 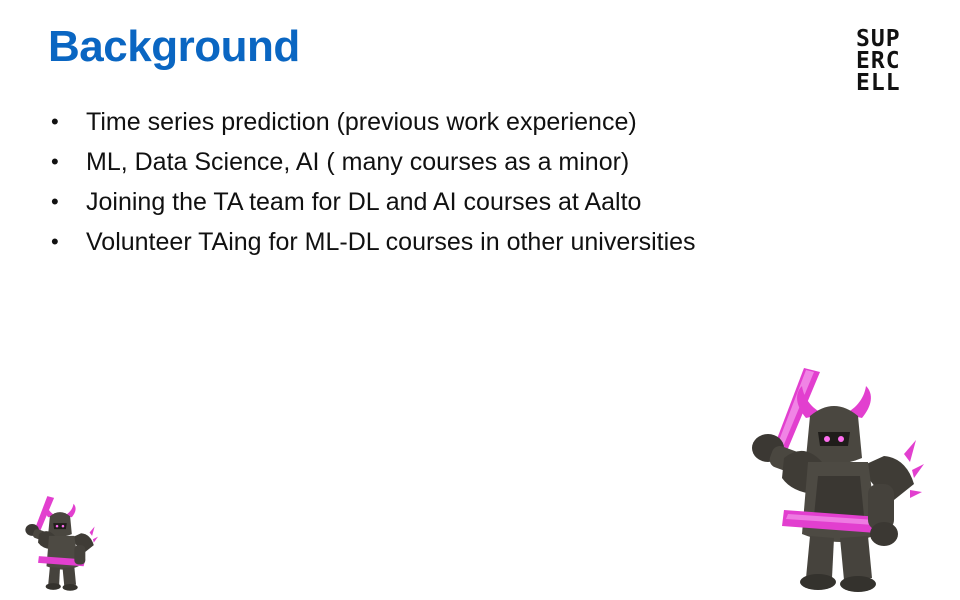 What do you see at coordinates (878, 39) in the screenshot?
I see `logo-line-1: SUP` at bounding box center [878, 39].